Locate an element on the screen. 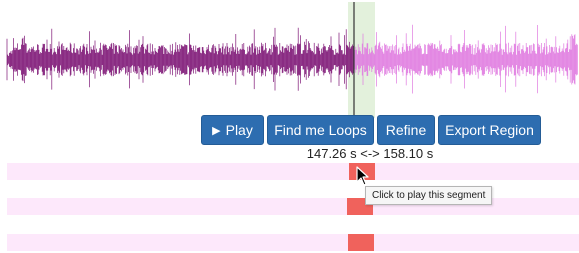  waveform-remaining is located at coordinates (465, 59).